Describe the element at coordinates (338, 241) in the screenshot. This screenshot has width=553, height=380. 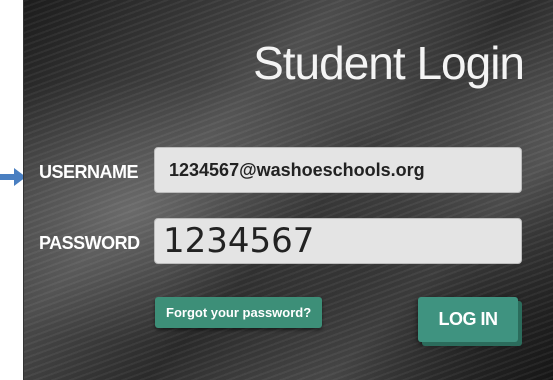
I see `password-input: 1234567` at that location.